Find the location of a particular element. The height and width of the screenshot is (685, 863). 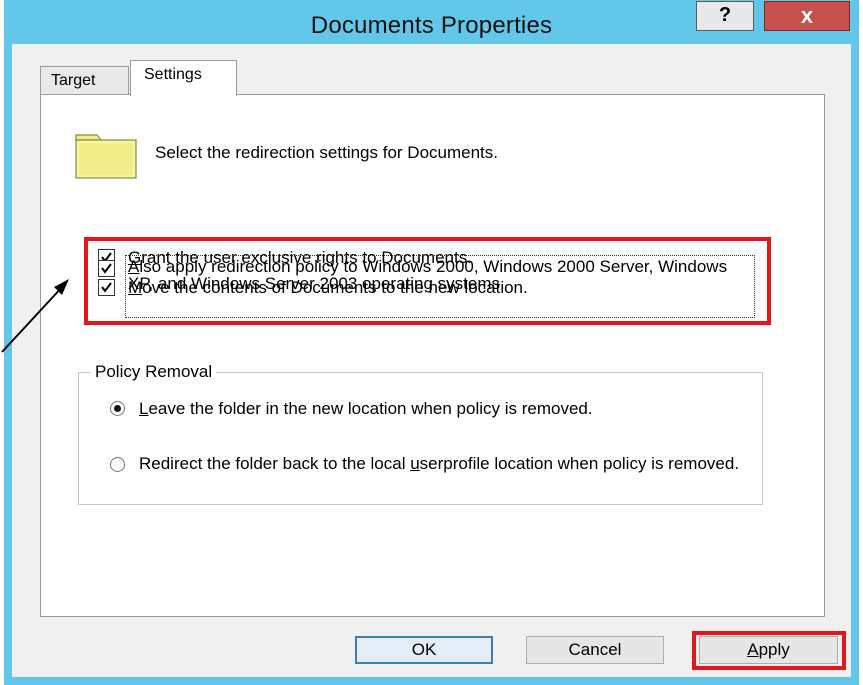

label-text: Redirect the folder back to the local is located at coordinates (275, 463).